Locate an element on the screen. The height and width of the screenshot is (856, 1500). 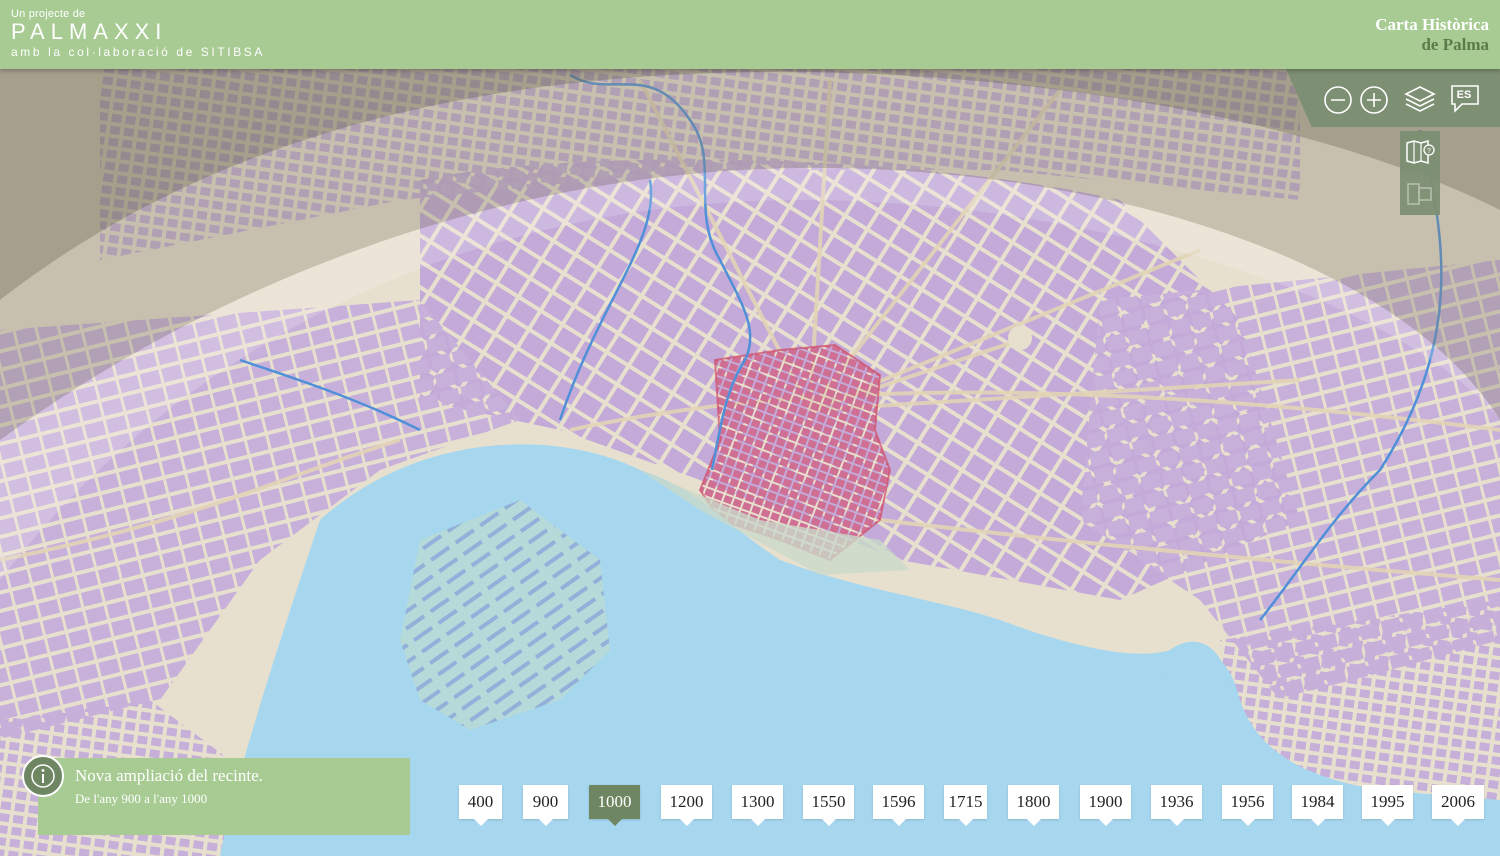
plus-circle-icon is located at coordinates (1374, 100).